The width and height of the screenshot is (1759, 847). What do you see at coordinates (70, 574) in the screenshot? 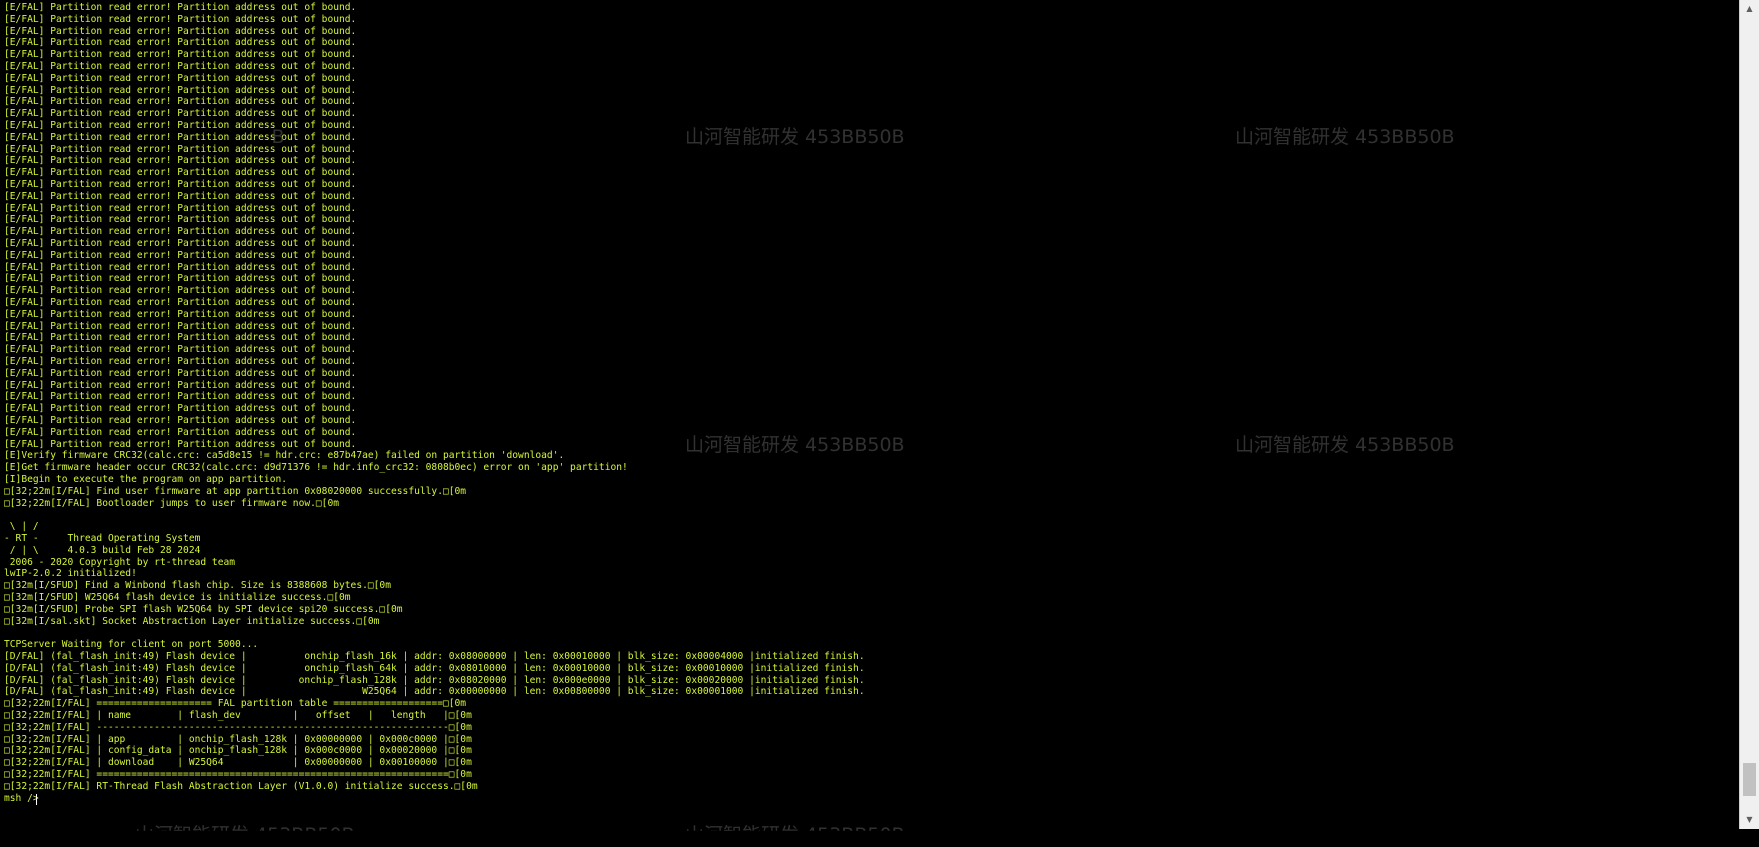
I see `terminal-line: lwIP-2.0.2 initialized!` at bounding box center [70, 574].